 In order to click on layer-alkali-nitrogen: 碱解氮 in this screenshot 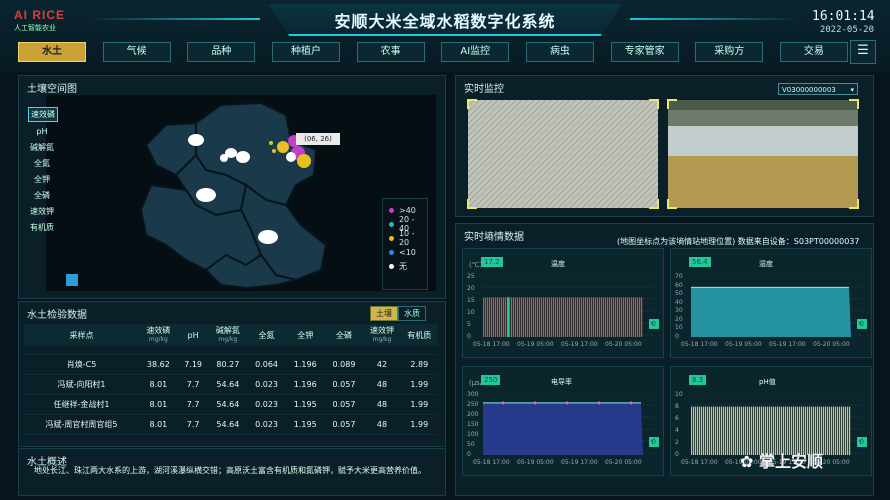, I will do `click(42, 147)`.